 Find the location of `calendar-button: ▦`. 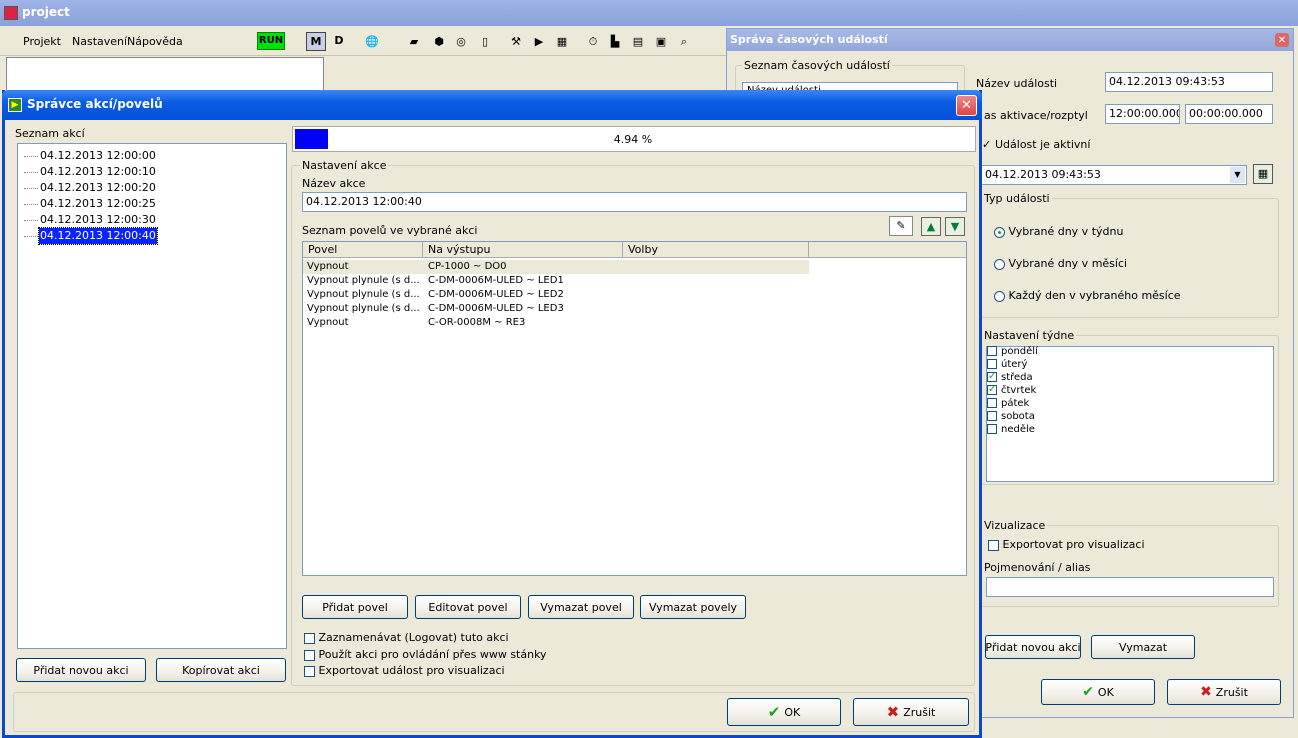

calendar-button: ▦ is located at coordinates (1263, 174).